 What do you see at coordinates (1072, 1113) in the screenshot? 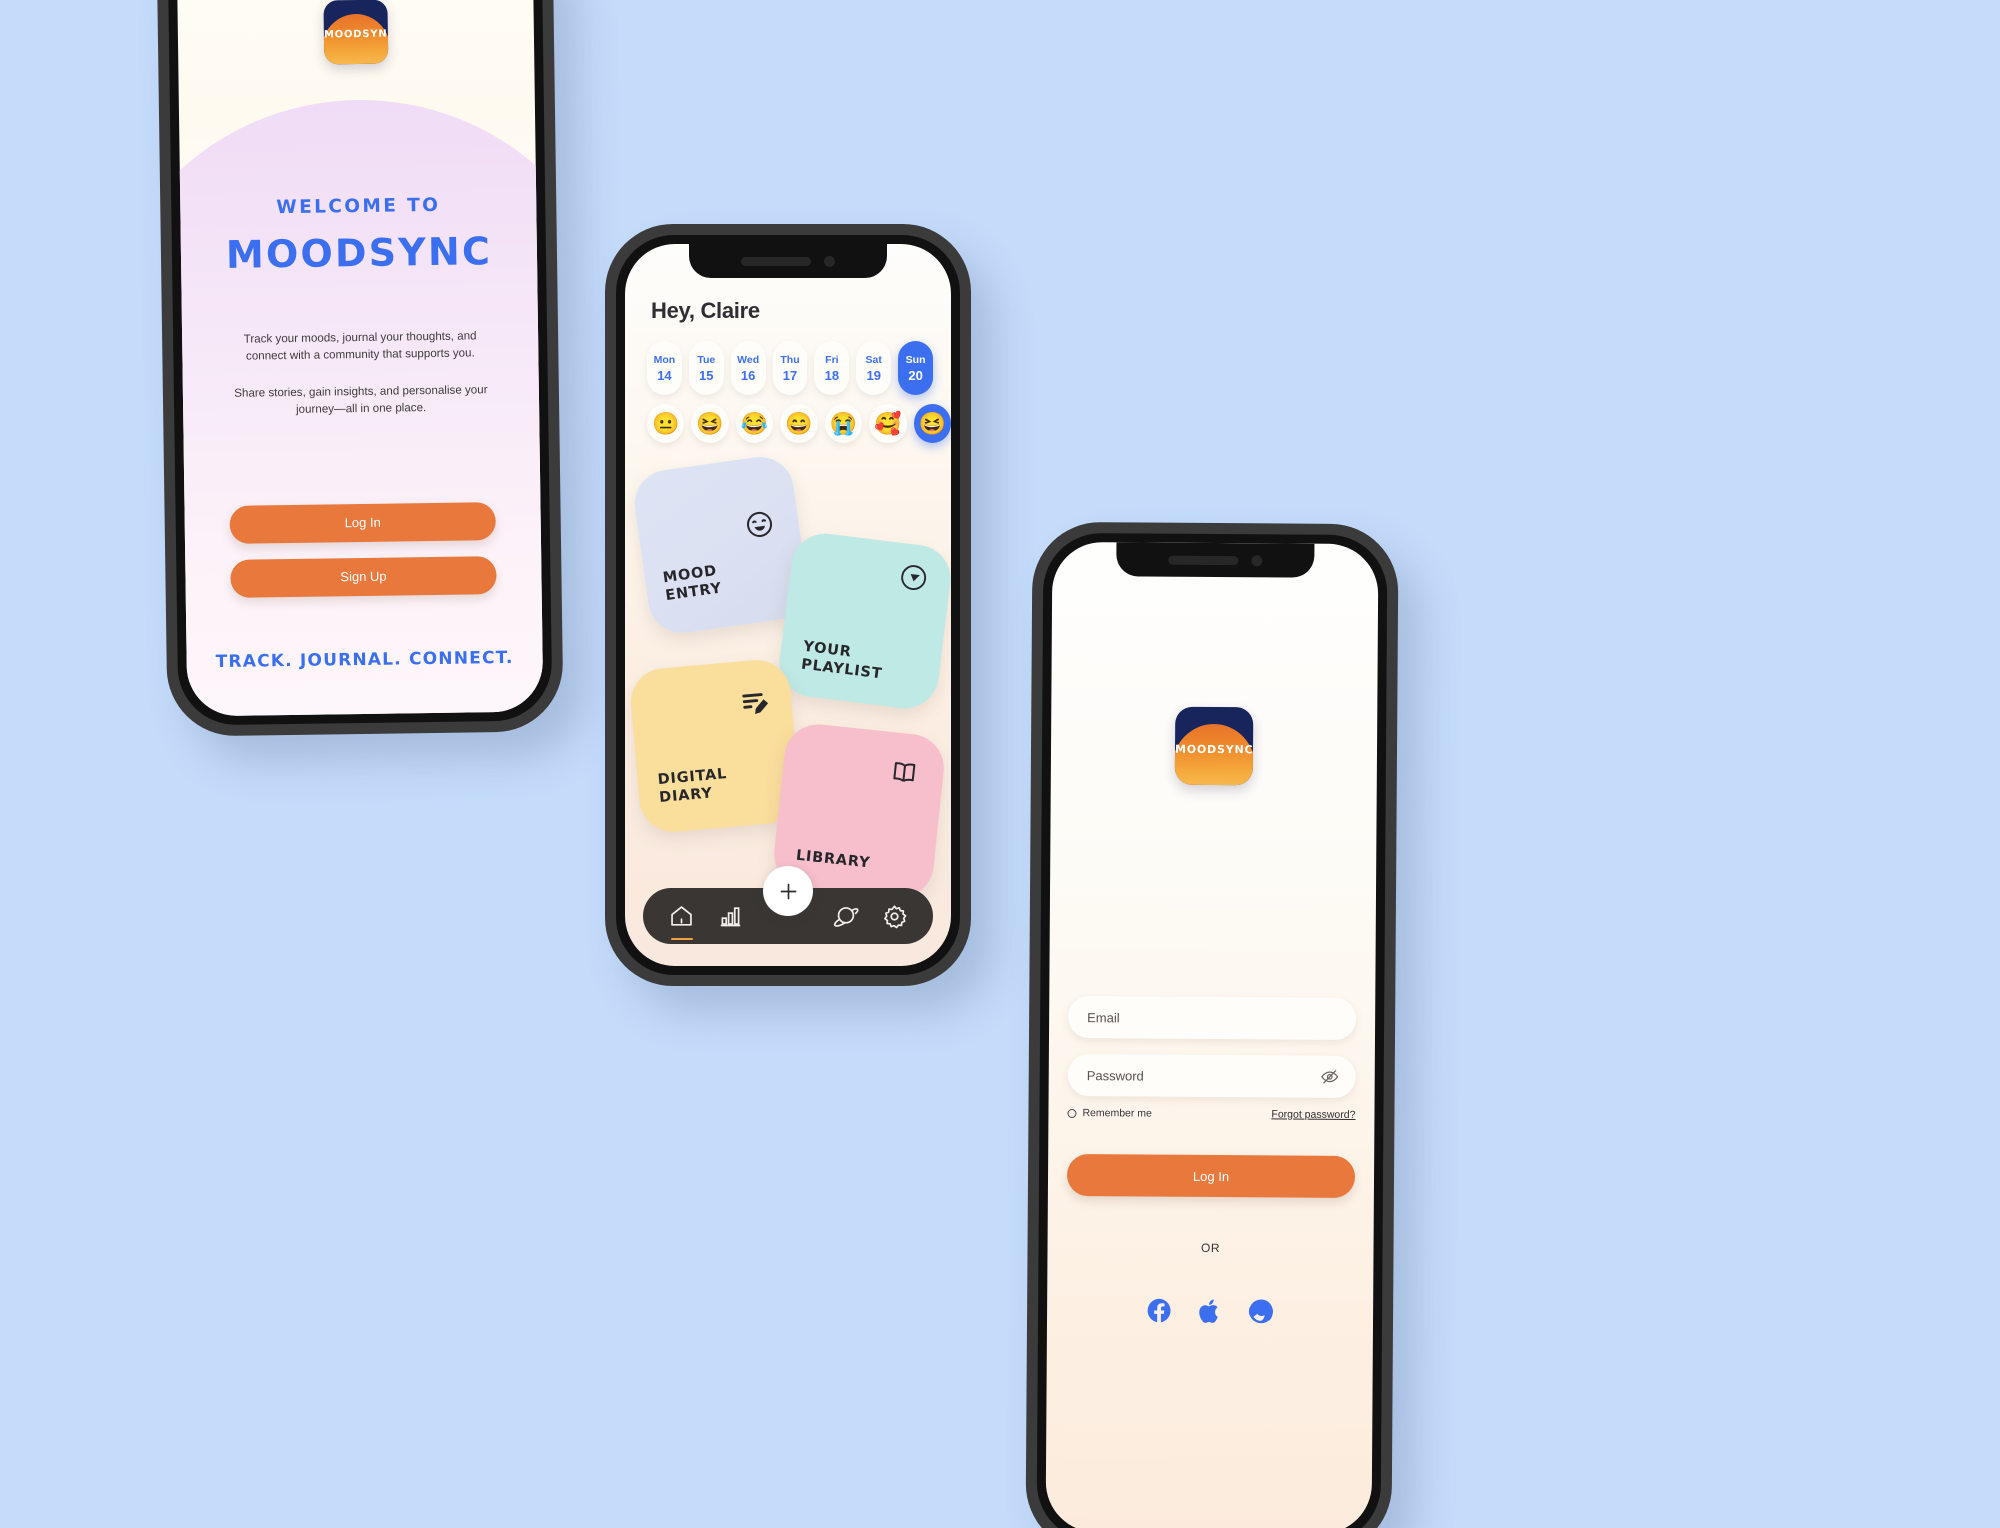
I see `remember-me-radio` at bounding box center [1072, 1113].